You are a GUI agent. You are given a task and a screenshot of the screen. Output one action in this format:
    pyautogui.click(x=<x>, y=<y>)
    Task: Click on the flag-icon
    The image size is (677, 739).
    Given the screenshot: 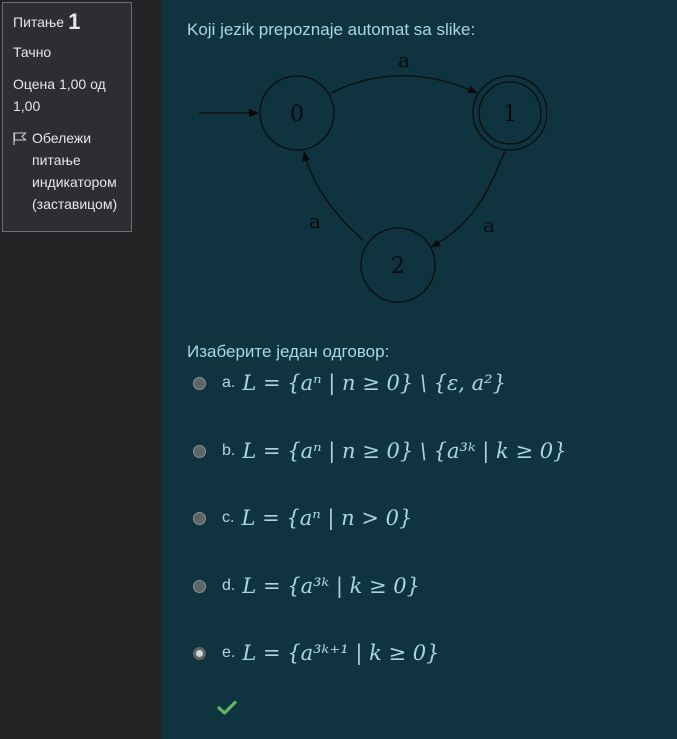 What is the action you would take?
    pyautogui.click(x=20, y=138)
    